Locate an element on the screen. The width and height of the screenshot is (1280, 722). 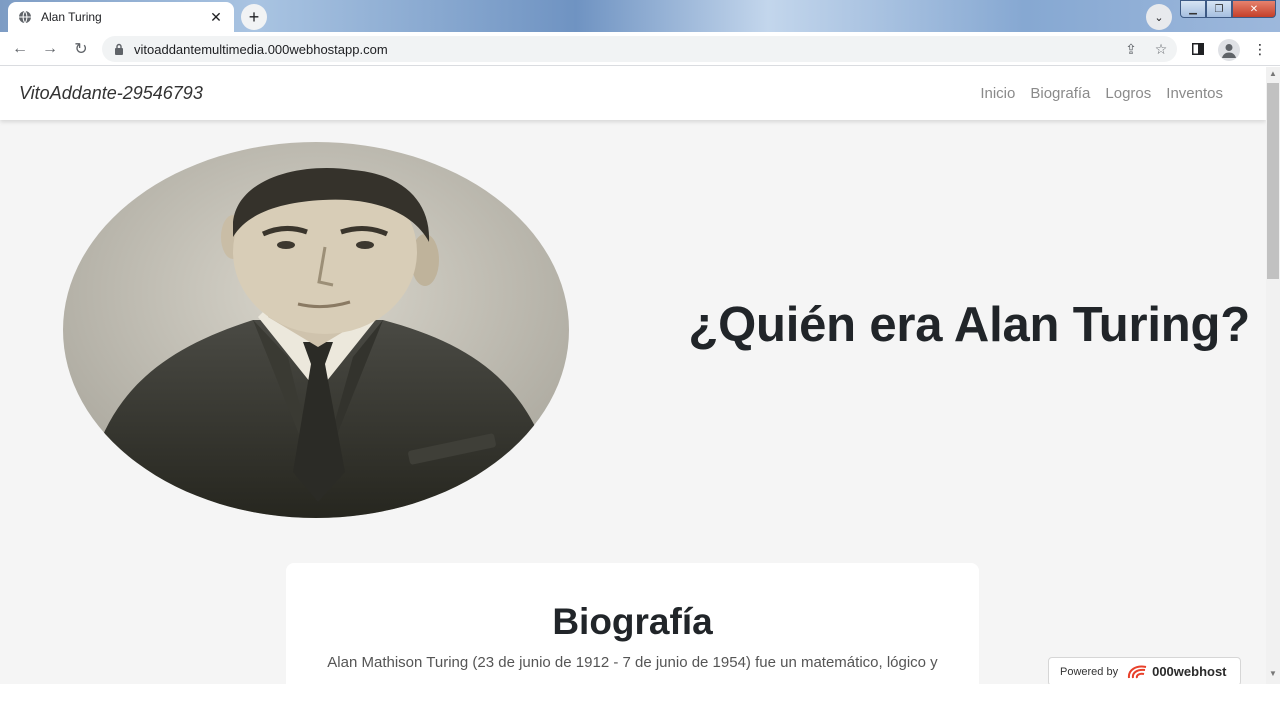
globe-icon is located at coordinates (25, 17).